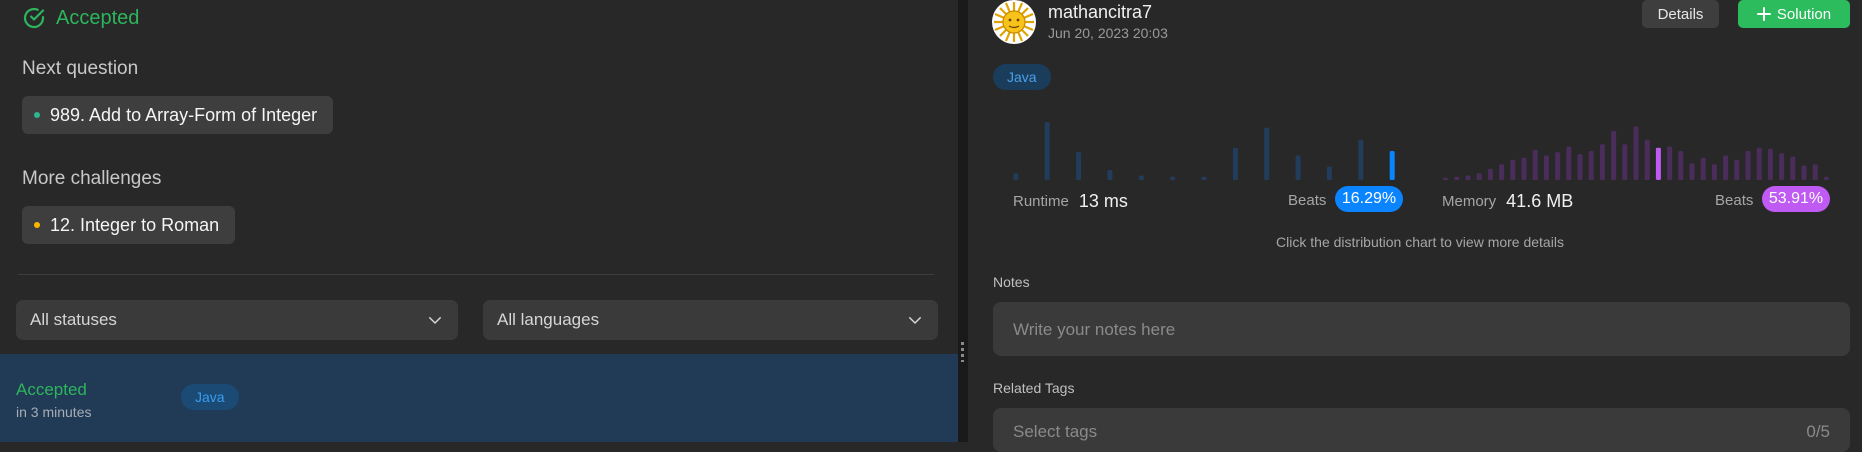 This screenshot has width=1862, height=452. What do you see at coordinates (1680, 14) in the screenshot?
I see `details-button: Details` at bounding box center [1680, 14].